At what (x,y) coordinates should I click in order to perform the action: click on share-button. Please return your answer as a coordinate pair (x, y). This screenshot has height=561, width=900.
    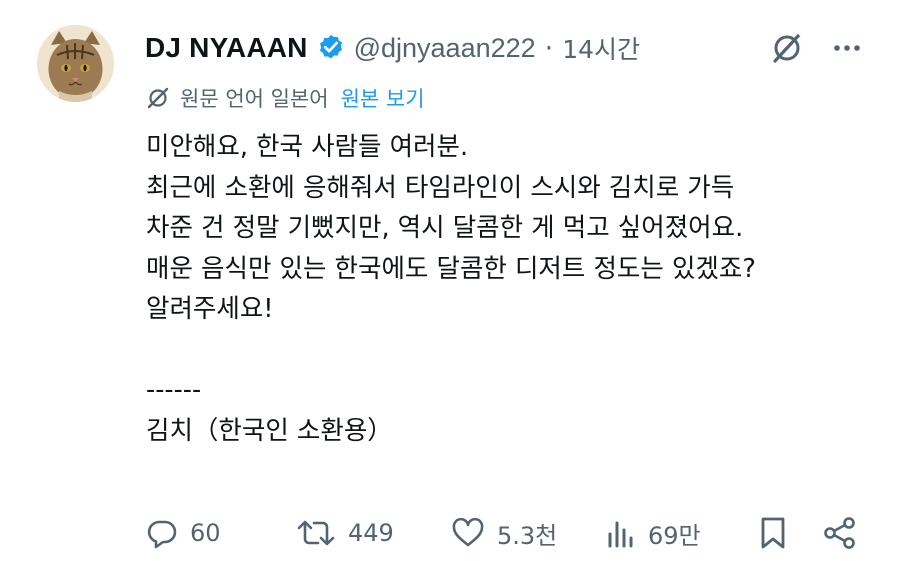
    Looking at the image, I should click on (846, 533).